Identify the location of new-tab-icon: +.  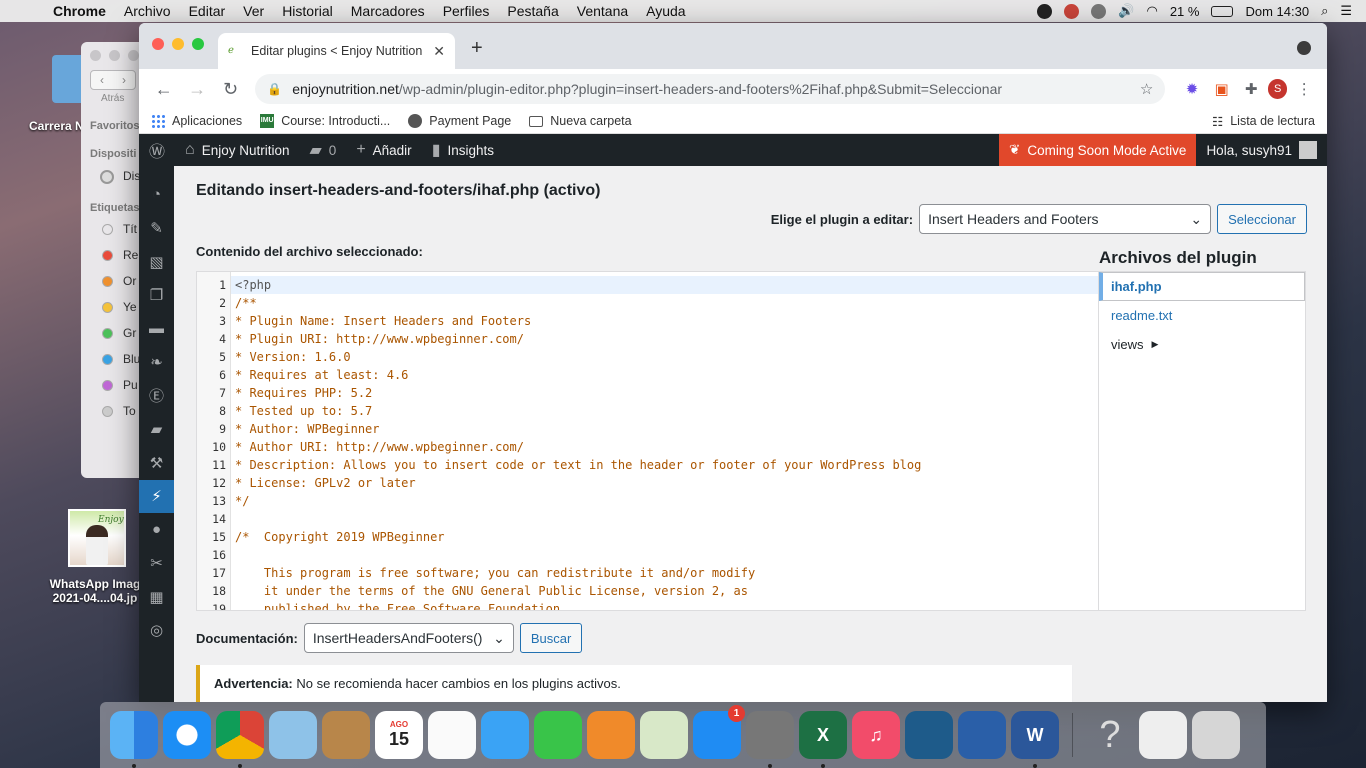
(477, 48).